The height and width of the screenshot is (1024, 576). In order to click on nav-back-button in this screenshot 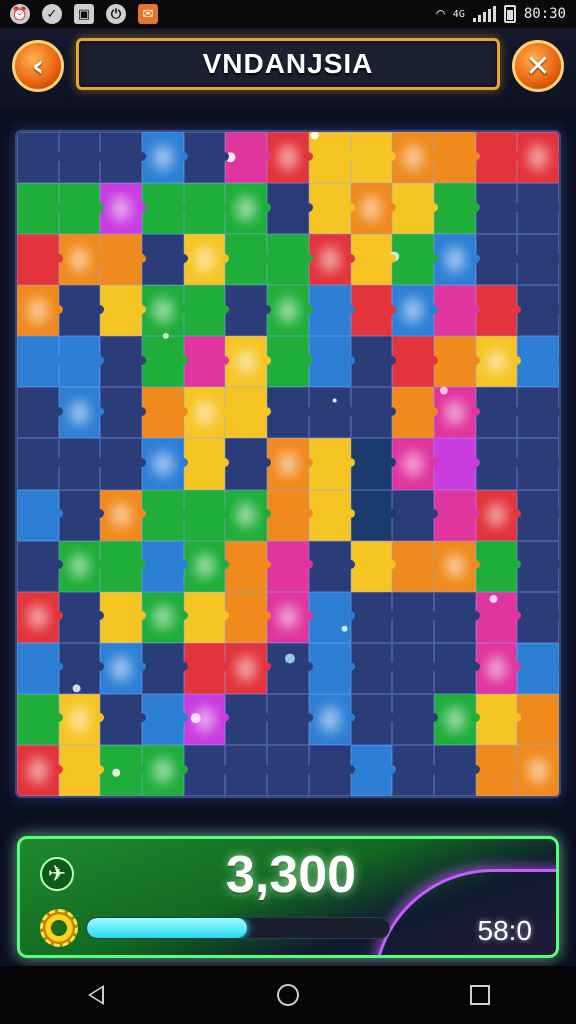, I will do `click(96, 995)`.